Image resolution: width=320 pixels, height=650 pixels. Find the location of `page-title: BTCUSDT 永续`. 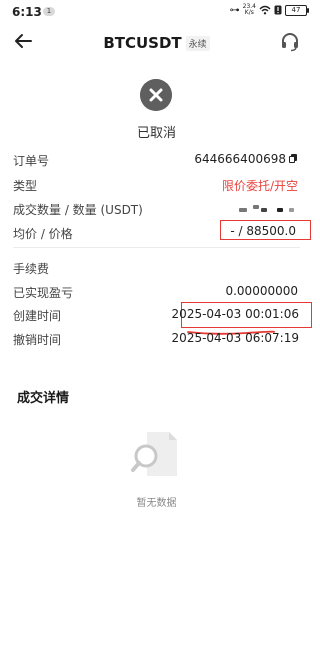

page-title: BTCUSDT 永续 is located at coordinates (156, 43).